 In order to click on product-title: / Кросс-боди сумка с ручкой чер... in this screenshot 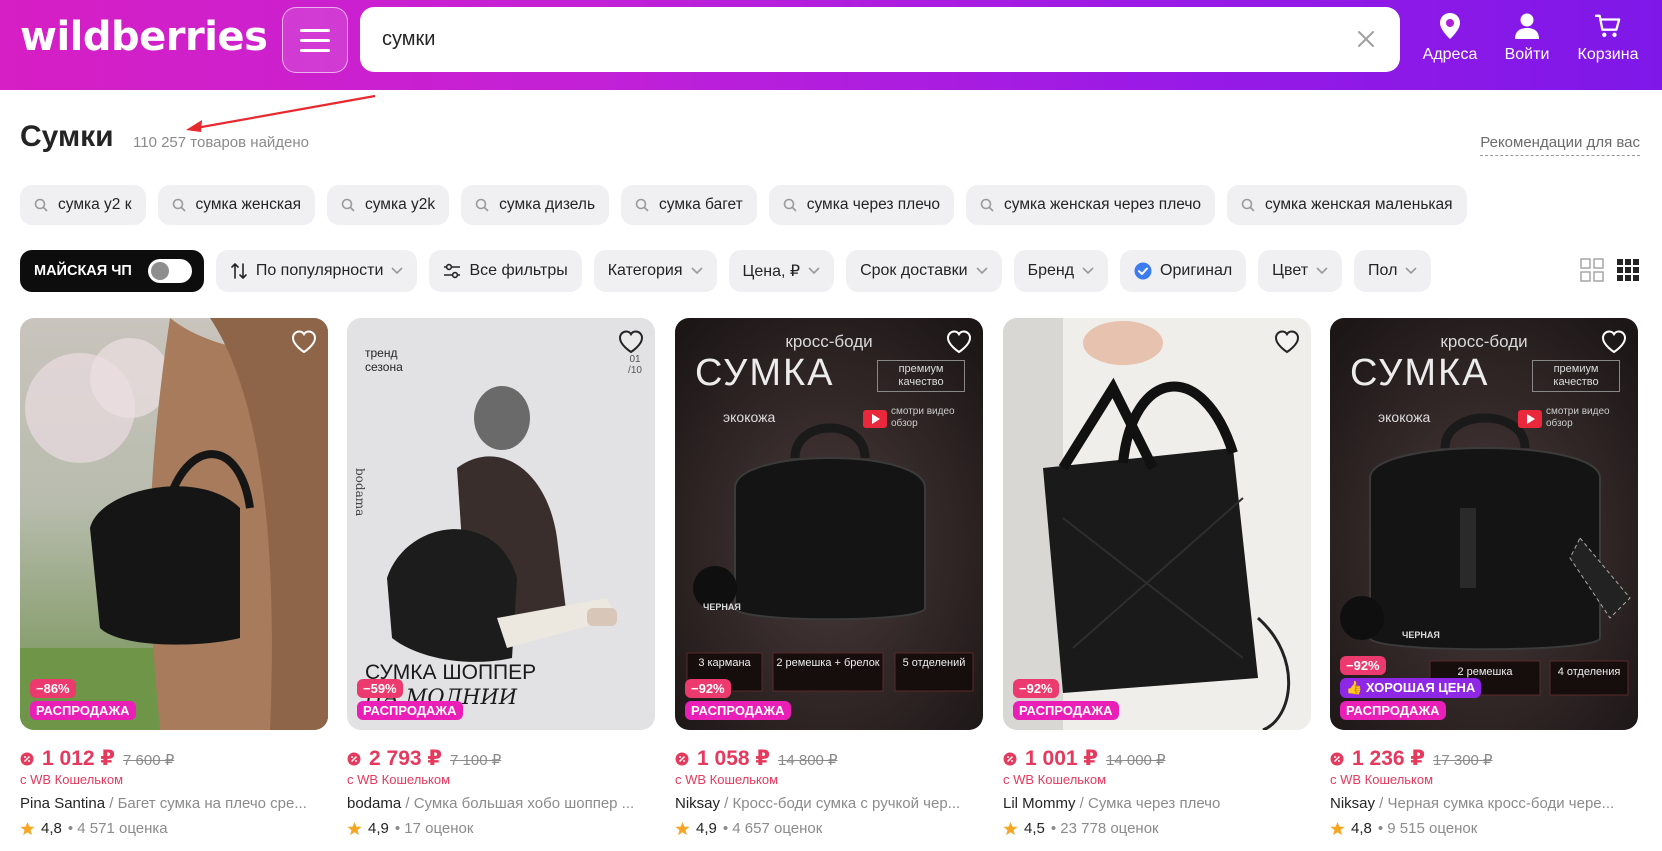, I will do `click(840, 803)`.